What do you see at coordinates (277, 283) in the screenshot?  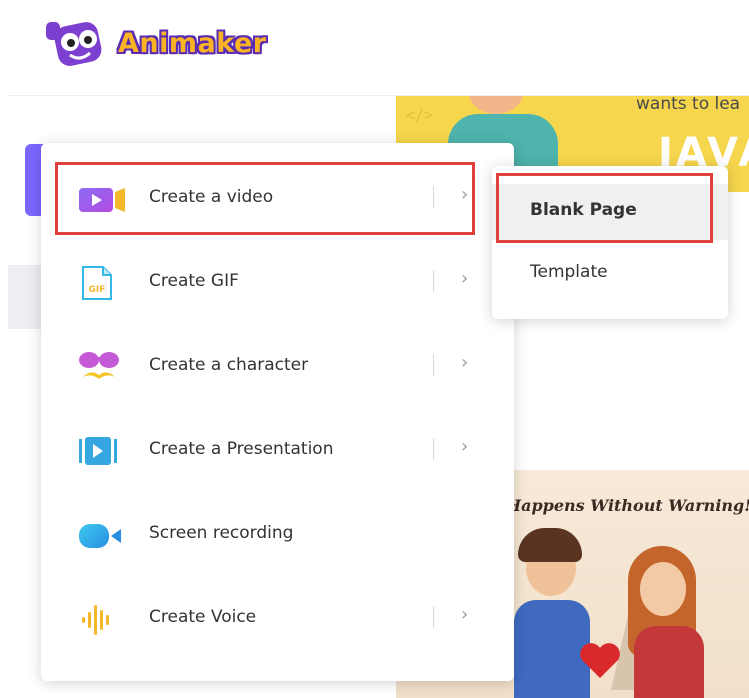 I see `menu-item-create-gif: GIF Create GIF ›` at bounding box center [277, 283].